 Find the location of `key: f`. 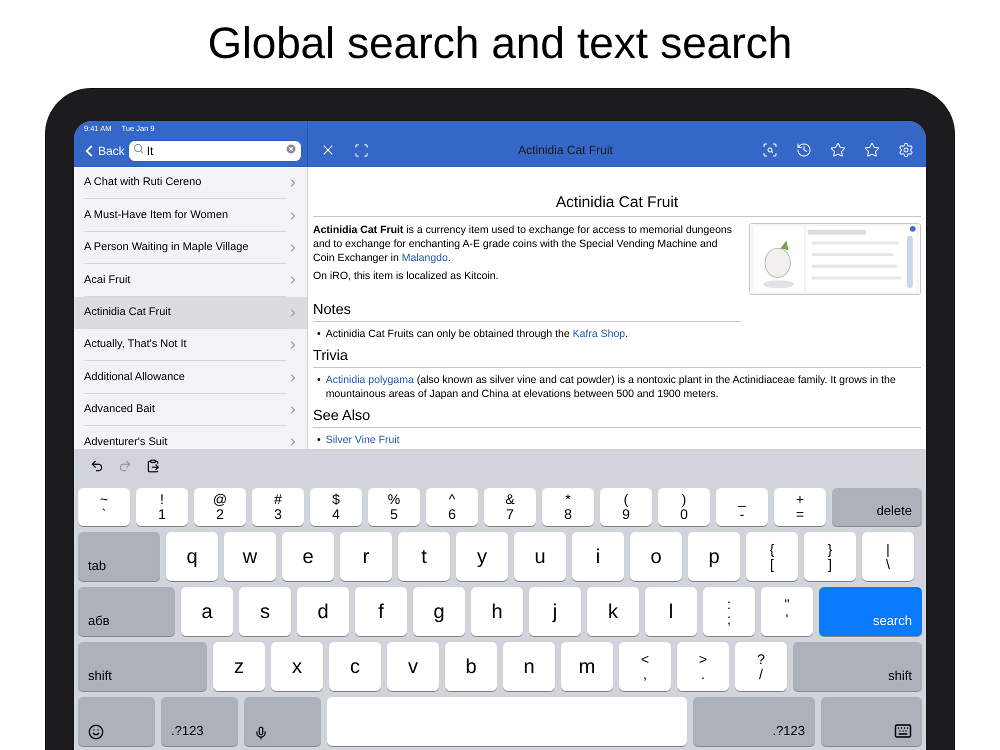

key: f is located at coordinates (381, 611).